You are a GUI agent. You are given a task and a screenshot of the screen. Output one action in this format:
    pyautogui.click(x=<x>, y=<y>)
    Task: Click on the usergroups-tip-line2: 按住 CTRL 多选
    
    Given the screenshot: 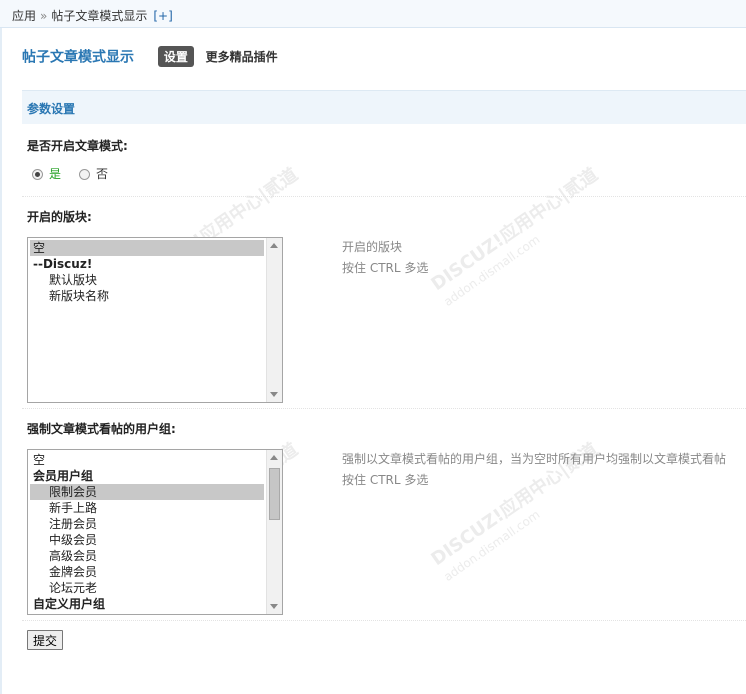 What is the action you would take?
    pyautogui.click(x=385, y=480)
    